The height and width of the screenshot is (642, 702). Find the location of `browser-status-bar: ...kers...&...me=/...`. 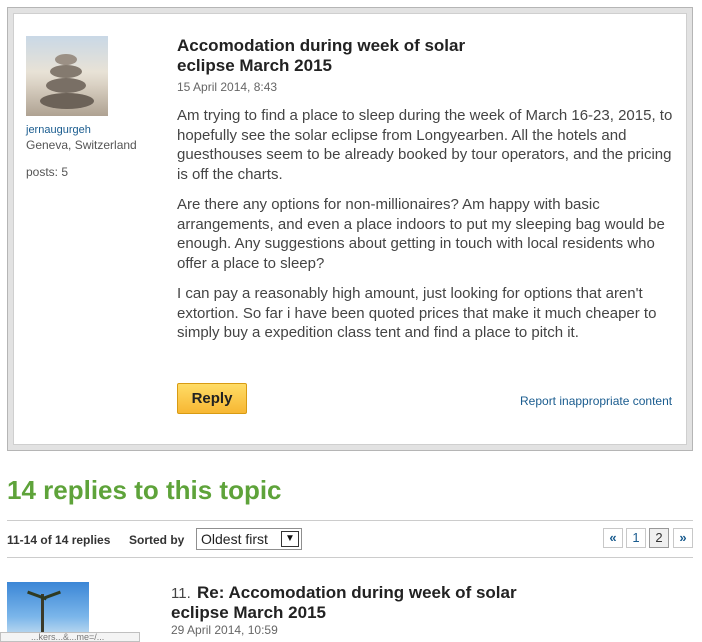

browser-status-bar: ...kers...&...me=/... is located at coordinates (70, 637).